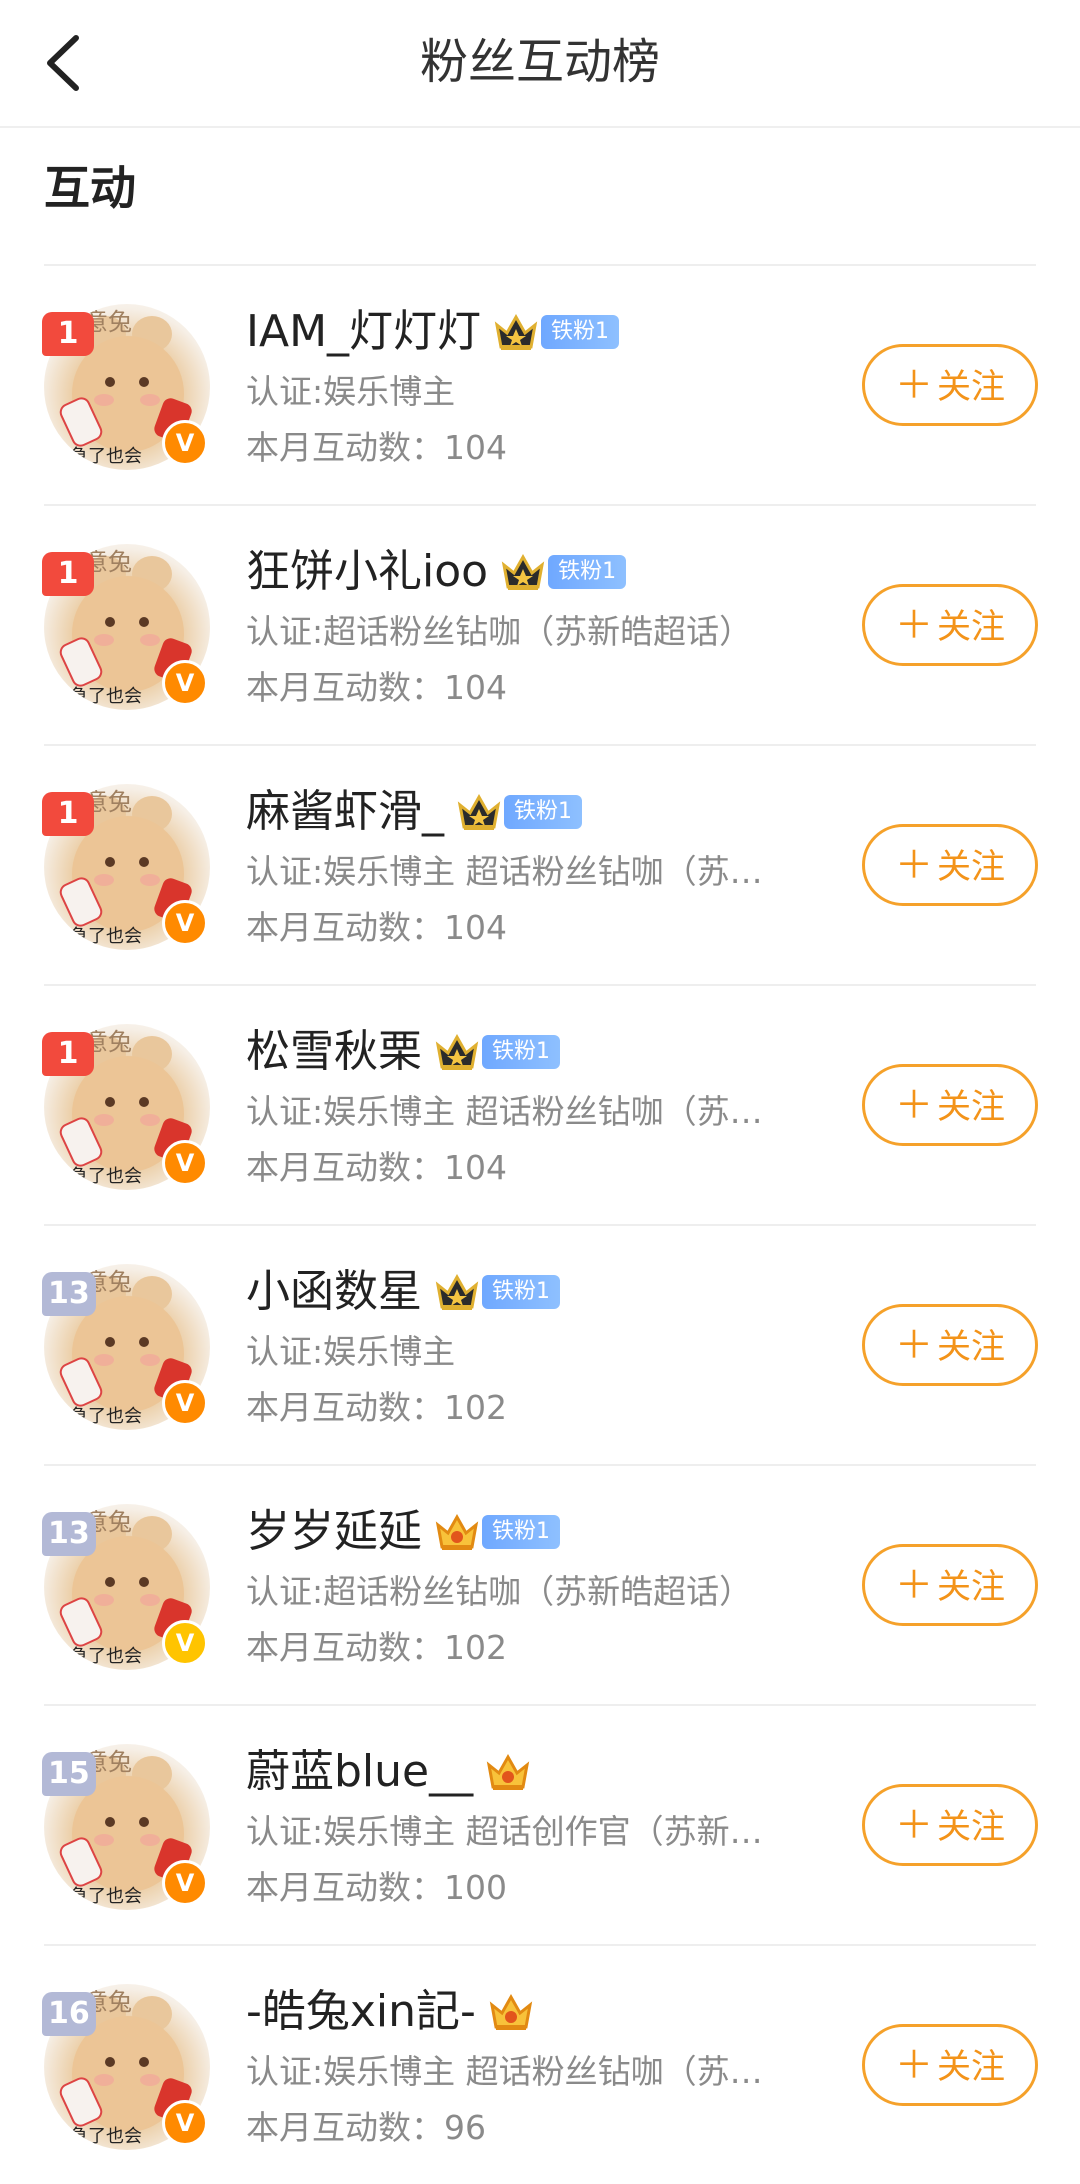  I want to click on header-bar: 粉丝互动榜, so click(540, 64).